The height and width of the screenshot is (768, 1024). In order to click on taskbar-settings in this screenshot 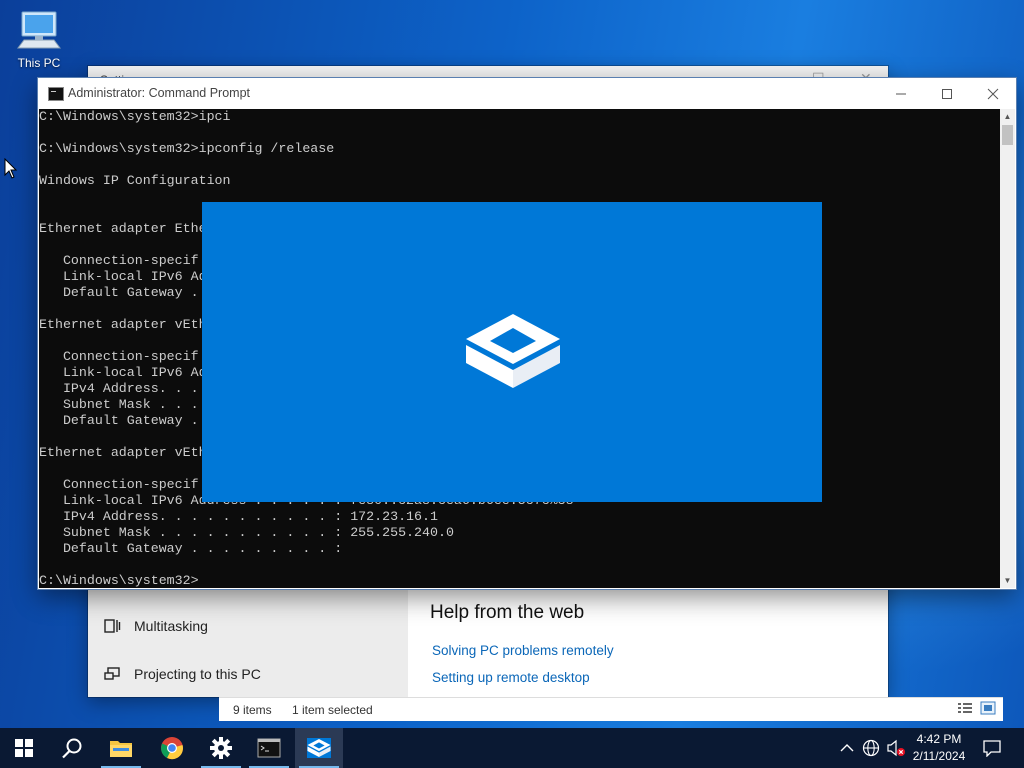, I will do `click(221, 748)`.